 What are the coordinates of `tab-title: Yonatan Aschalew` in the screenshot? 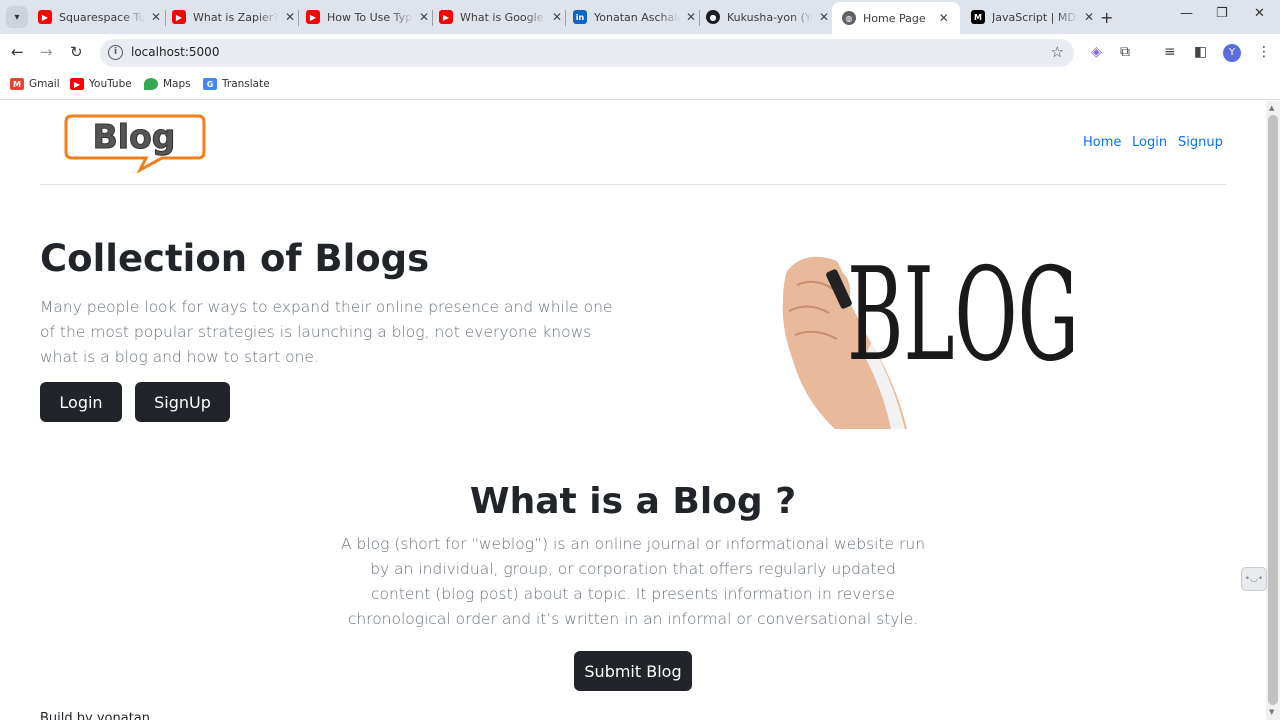 It's located at (637, 17).